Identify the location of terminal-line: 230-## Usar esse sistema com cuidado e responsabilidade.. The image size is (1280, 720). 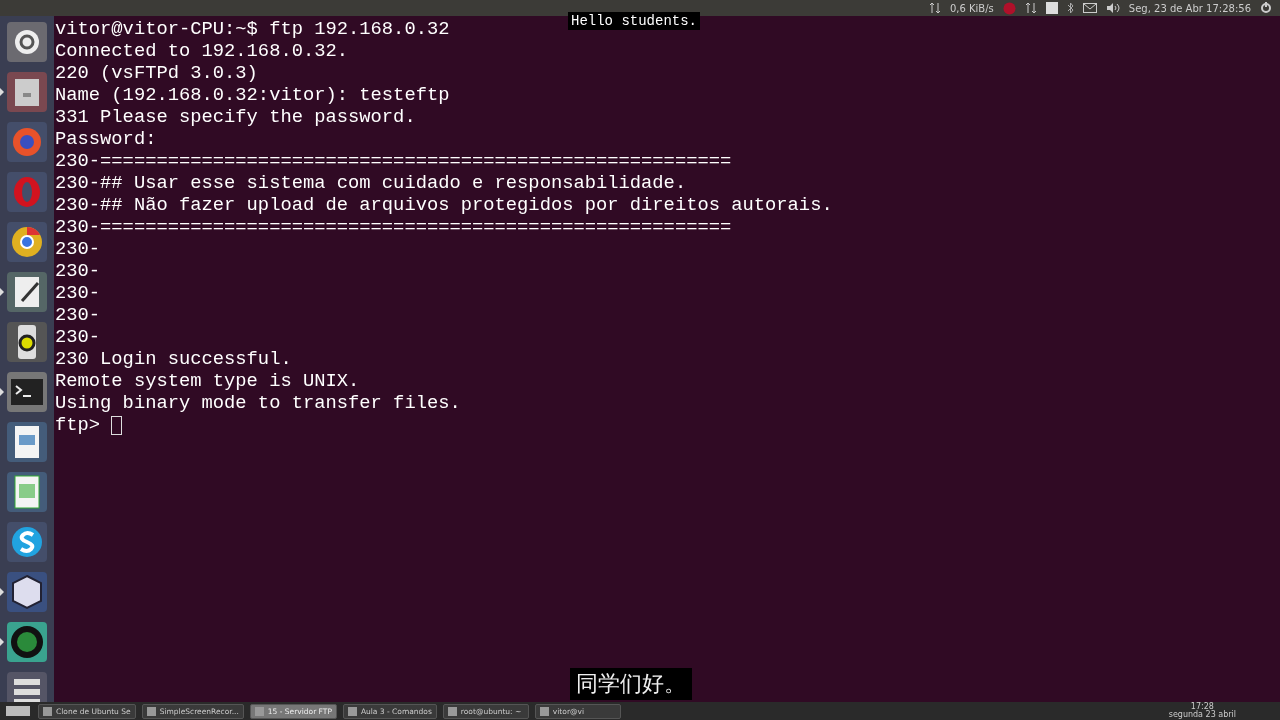
(371, 183).